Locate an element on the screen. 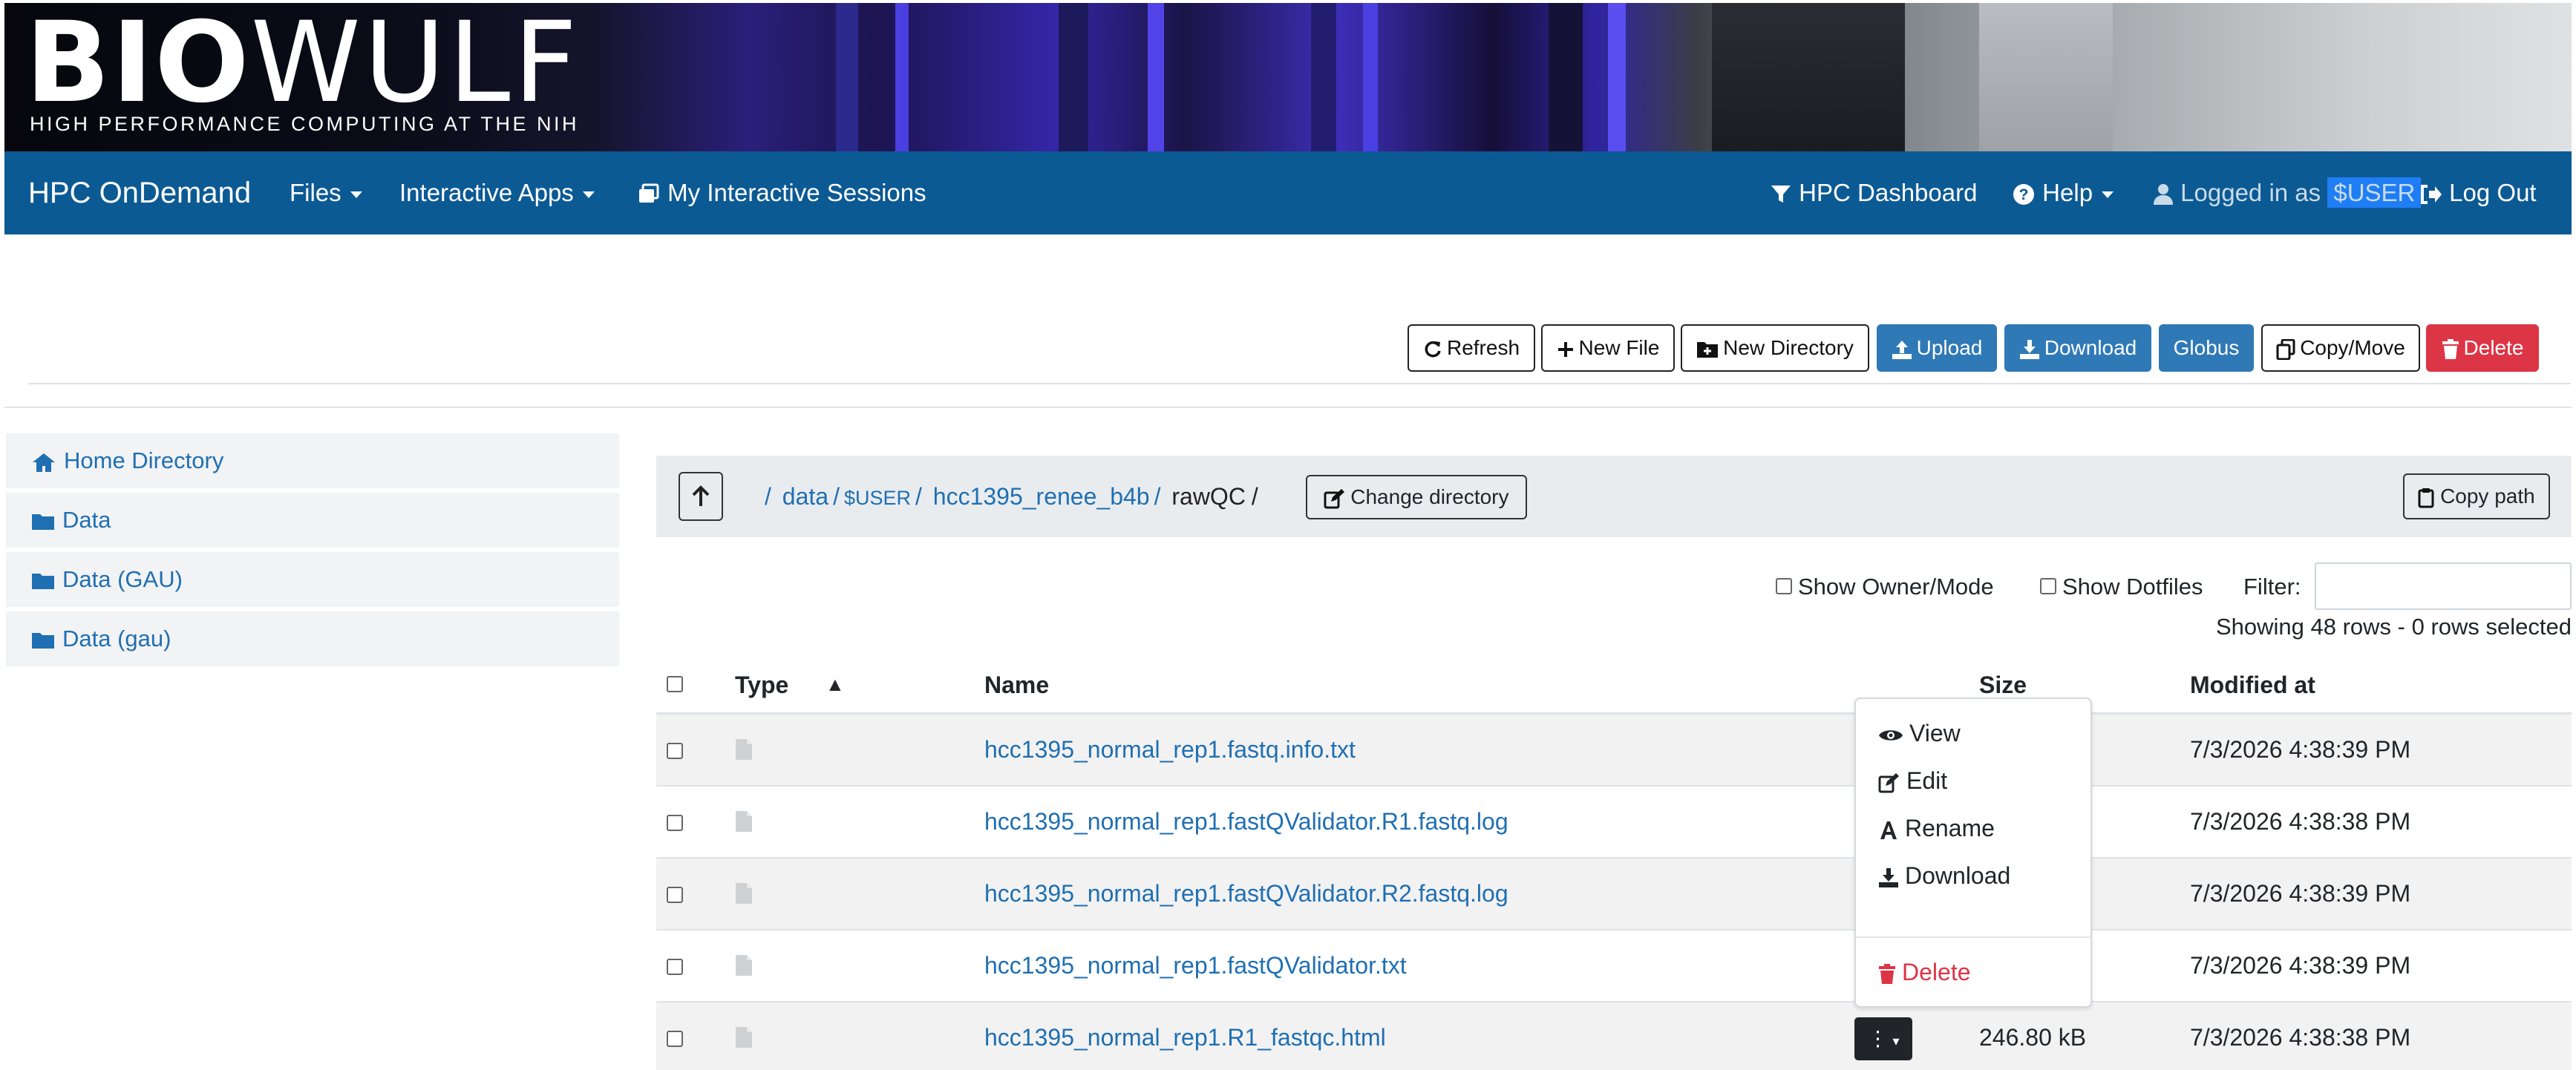 This screenshot has height=1070, width=2576. filter-input is located at coordinates (2443, 586).